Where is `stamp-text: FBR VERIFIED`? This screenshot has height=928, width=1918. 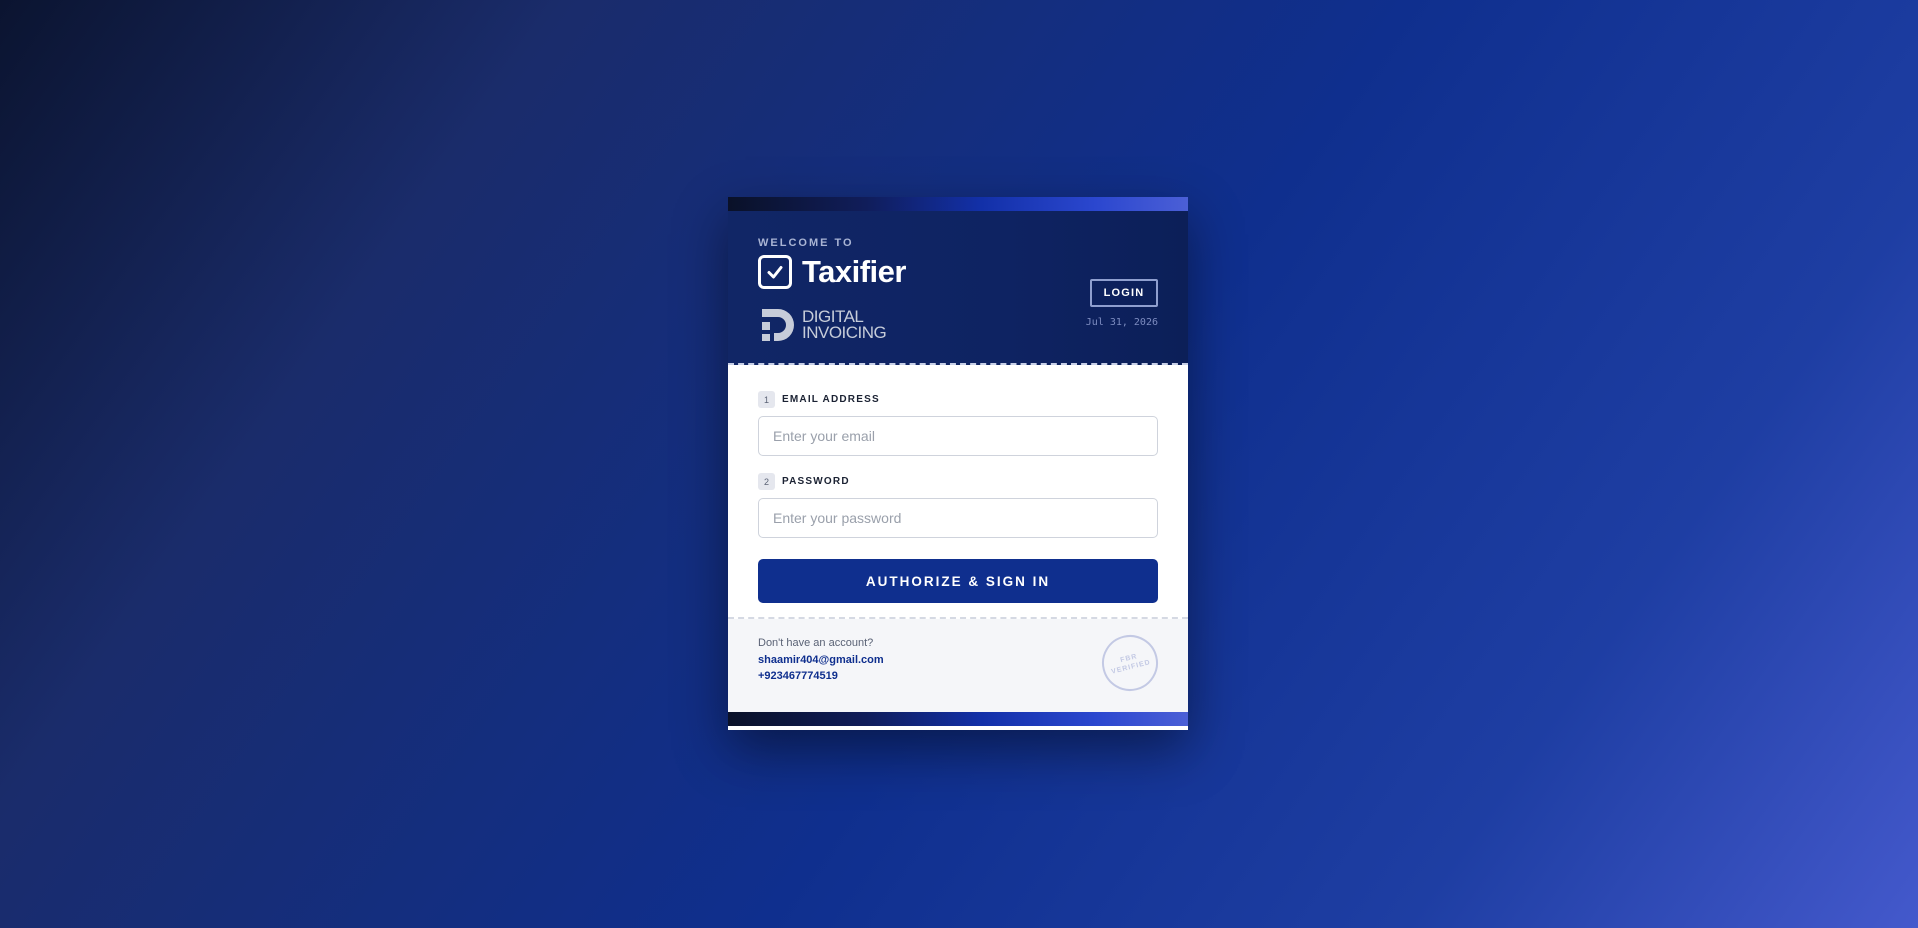
stamp-text: FBR VERIFIED is located at coordinates (1130, 662).